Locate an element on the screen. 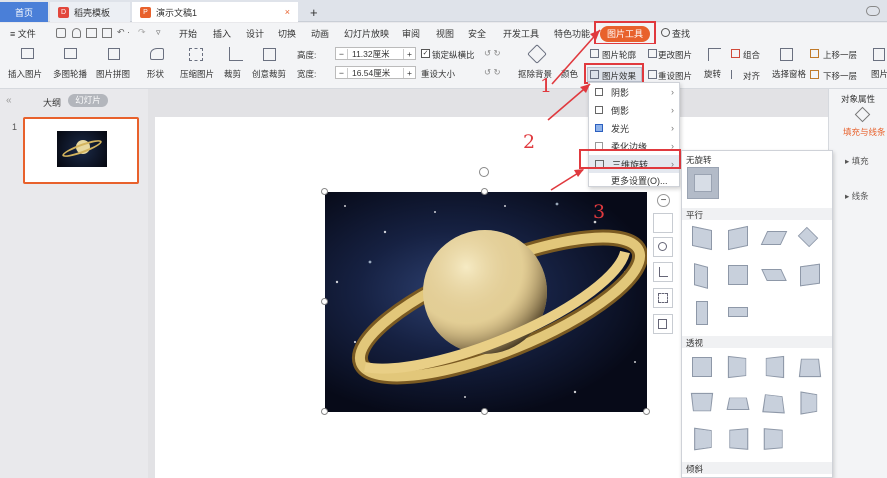 The height and width of the screenshot is (478, 887). cloud-icon is located at coordinates (873, 11).